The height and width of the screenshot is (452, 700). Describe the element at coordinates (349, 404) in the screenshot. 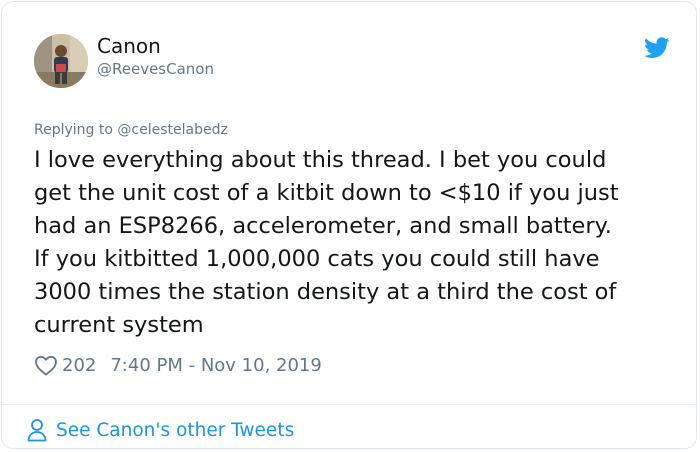

I see `divider` at that location.